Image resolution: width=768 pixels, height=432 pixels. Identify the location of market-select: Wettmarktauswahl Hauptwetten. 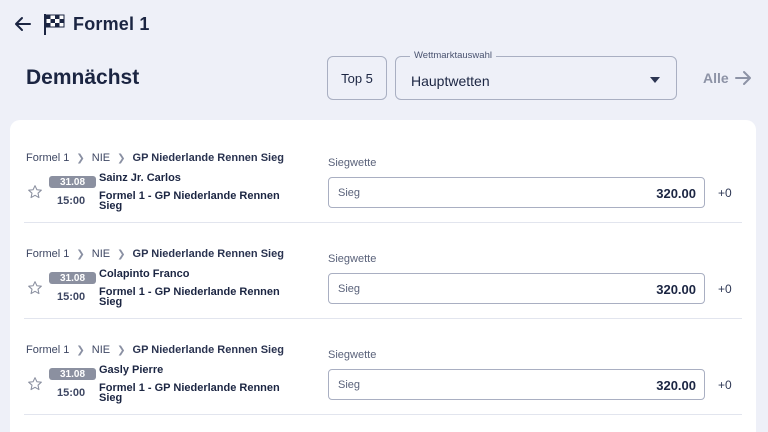
(536, 75).